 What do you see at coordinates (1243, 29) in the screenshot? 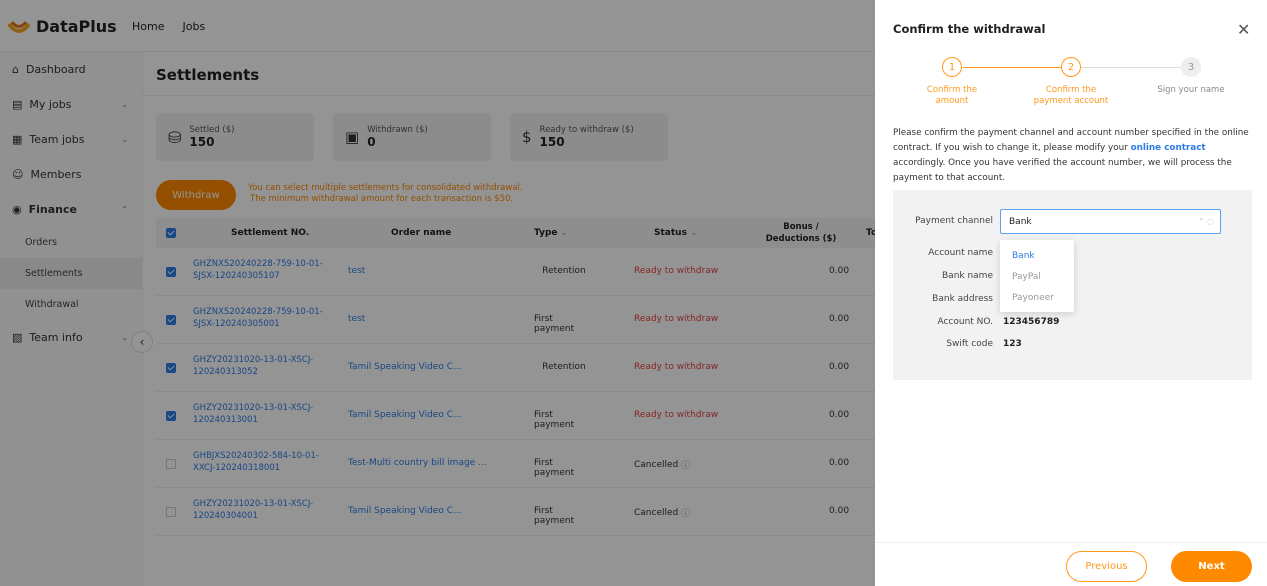
I see `close-icon: ✕` at bounding box center [1243, 29].